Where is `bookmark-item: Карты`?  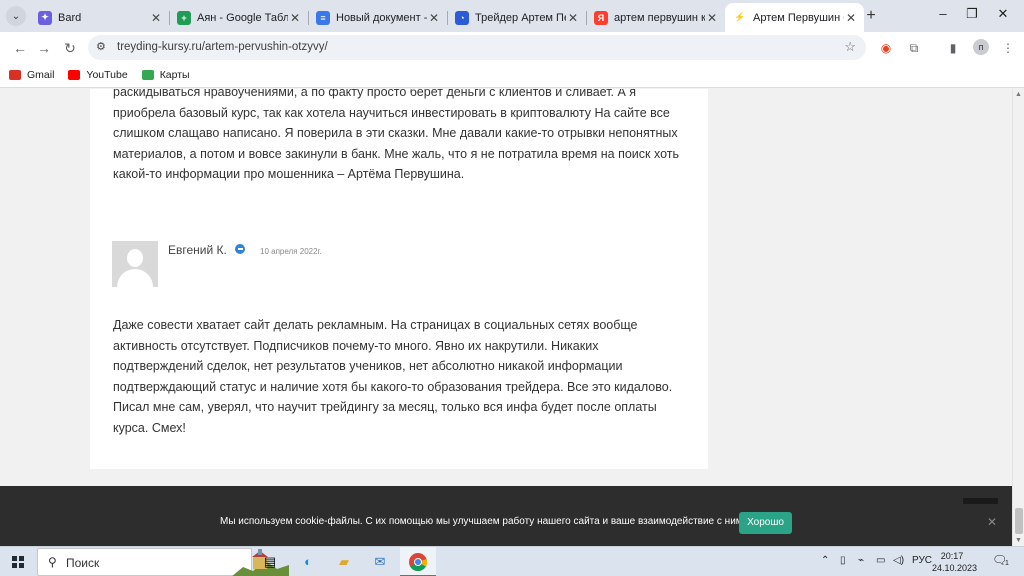 bookmark-item: Карты is located at coordinates (165, 75).